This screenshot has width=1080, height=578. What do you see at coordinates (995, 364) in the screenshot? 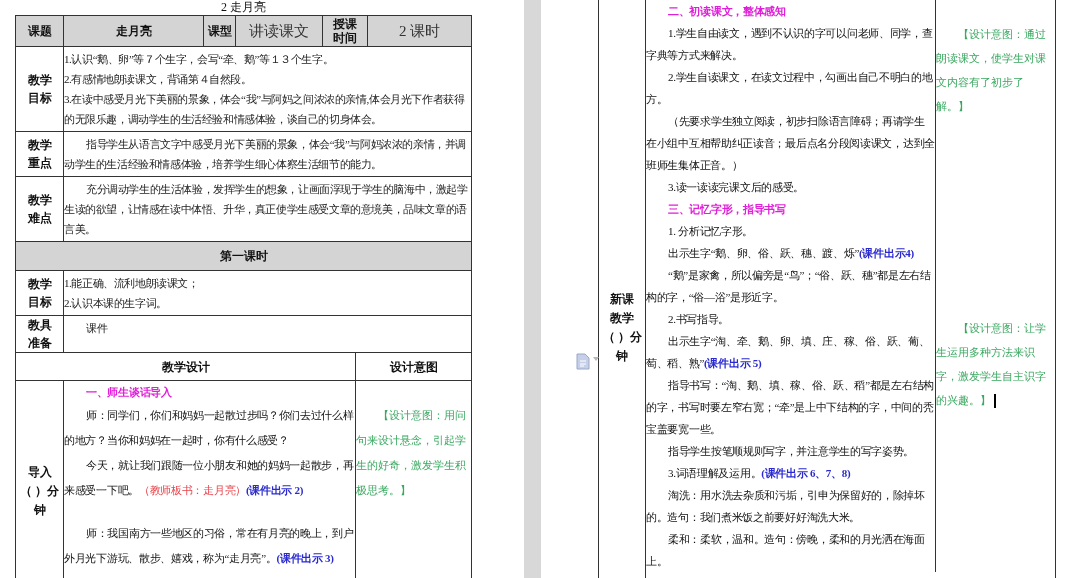
I see `design-note: 【设计意图：让学生运用多种方法来识字，激发学生自主识字的兴趣。】` at bounding box center [995, 364].